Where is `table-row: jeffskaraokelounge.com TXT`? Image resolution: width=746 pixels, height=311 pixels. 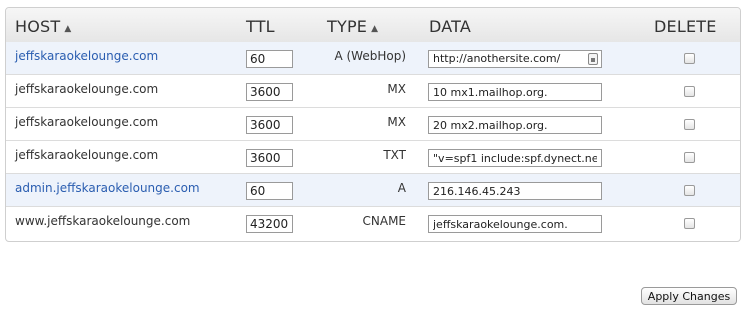
table-row: jeffskaraokelounge.com TXT is located at coordinates (373, 157).